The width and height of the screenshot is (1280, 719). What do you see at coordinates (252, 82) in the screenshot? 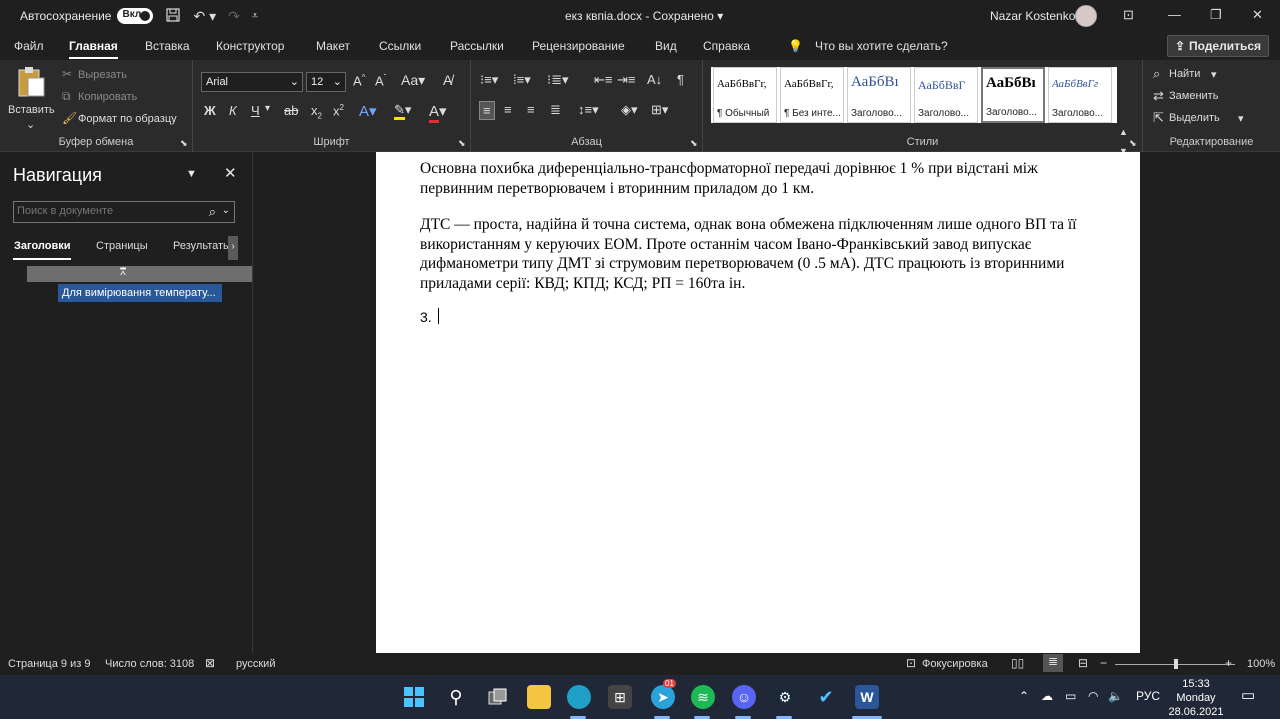
I see `font-name-select: Arial ⌄` at bounding box center [252, 82].